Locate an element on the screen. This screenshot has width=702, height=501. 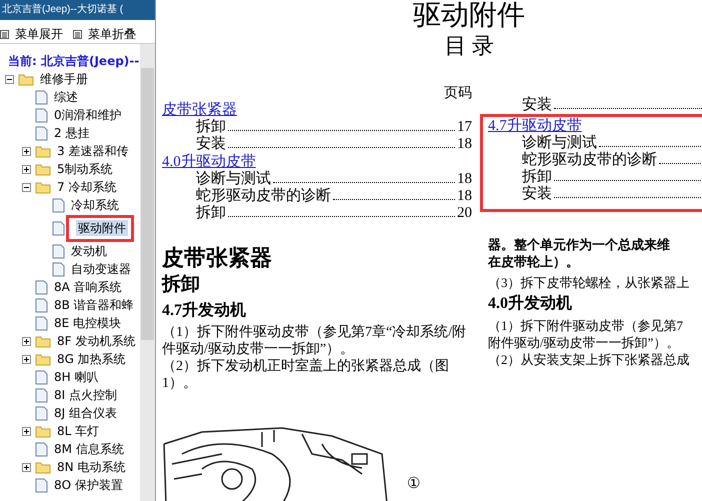
tree-item: 8G 加热系统 is located at coordinates (91, 359).